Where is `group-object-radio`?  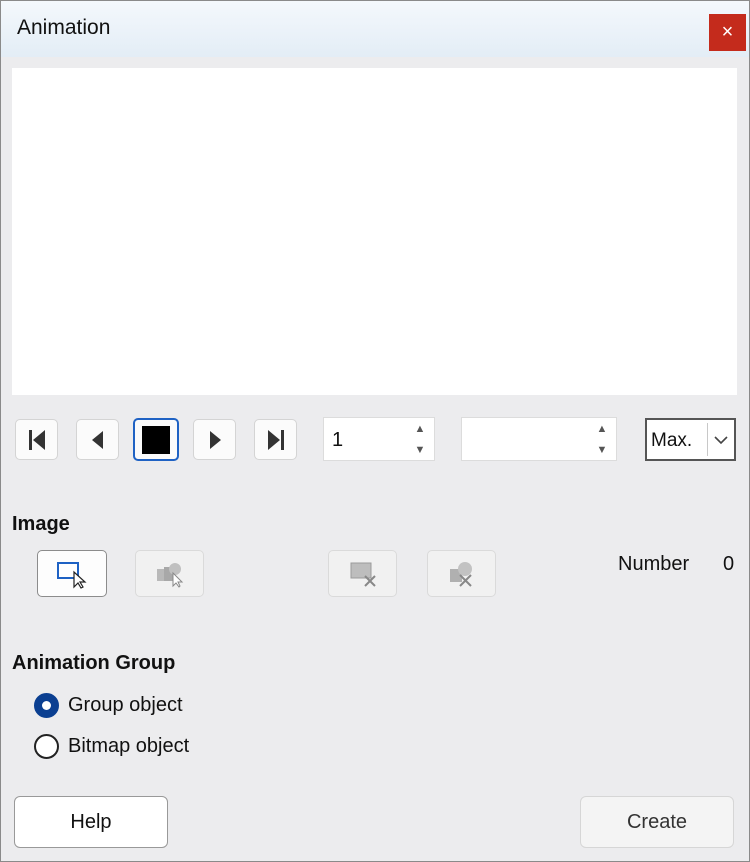 group-object-radio is located at coordinates (46, 705).